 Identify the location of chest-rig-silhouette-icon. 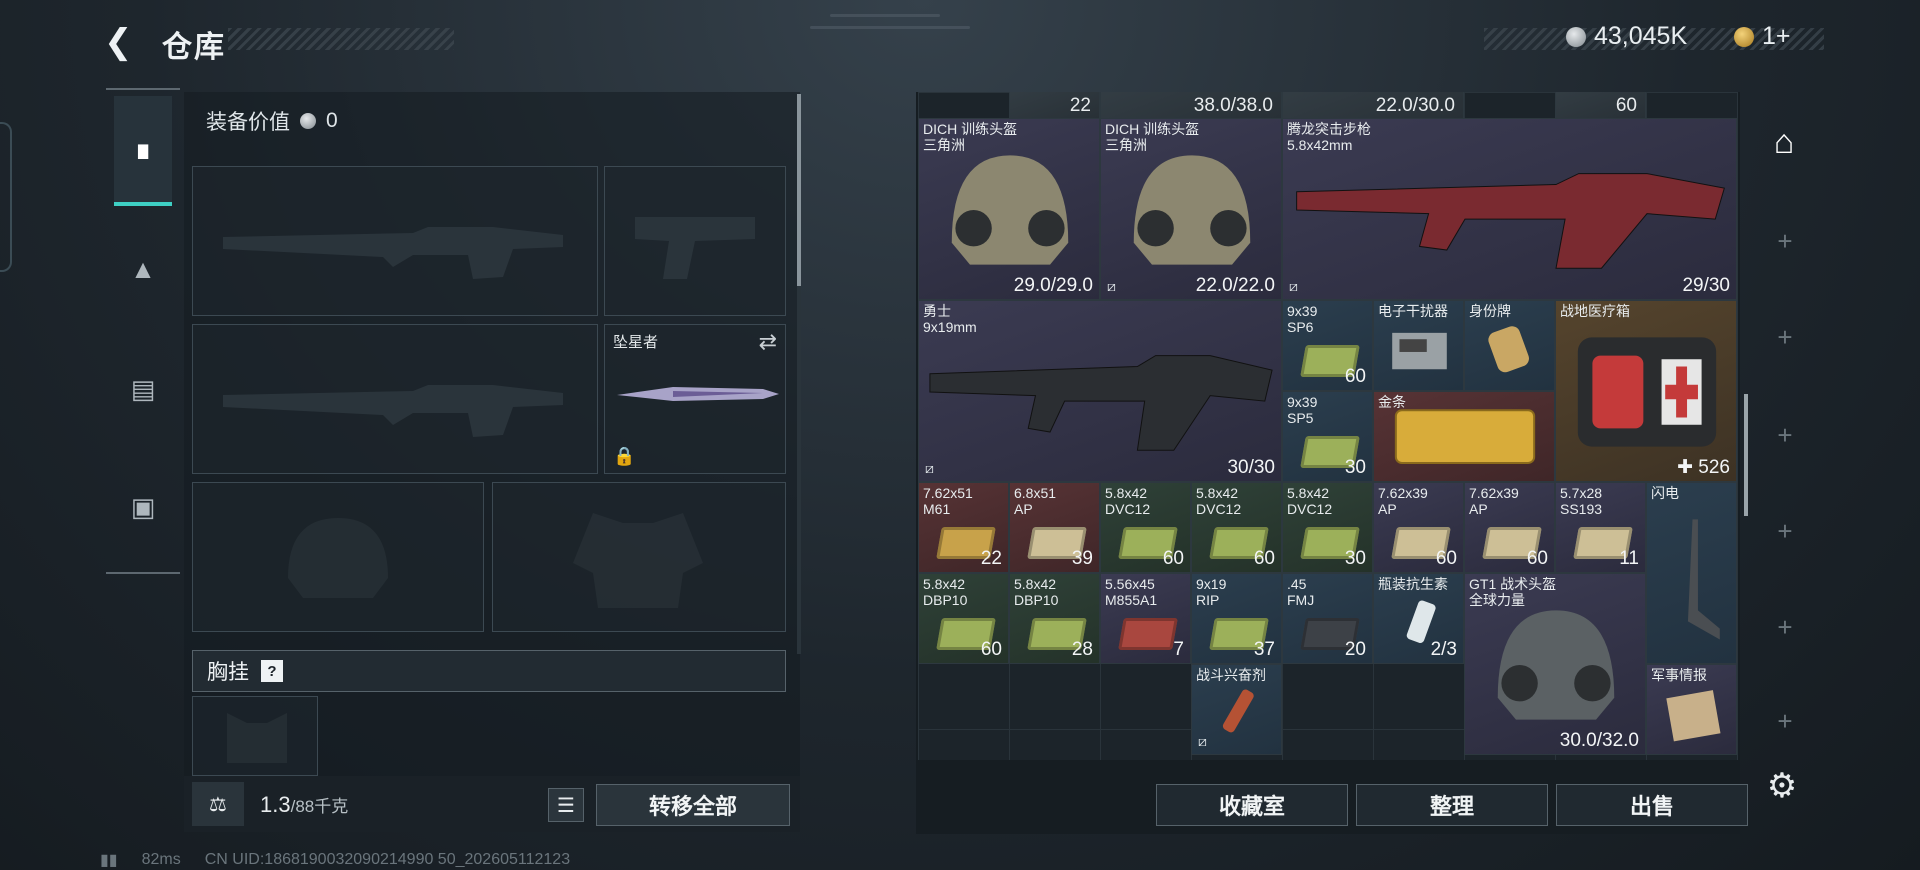
(257, 738).